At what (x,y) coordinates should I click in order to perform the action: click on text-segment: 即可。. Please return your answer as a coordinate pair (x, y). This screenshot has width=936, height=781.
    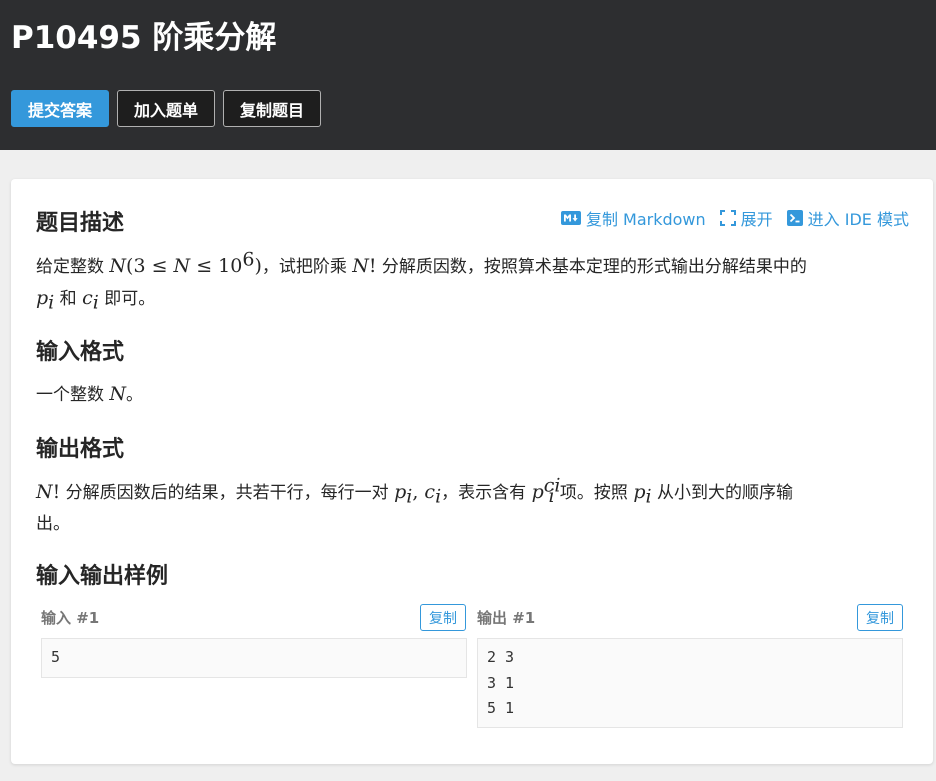
    Looking at the image, I should click on (127, 299).